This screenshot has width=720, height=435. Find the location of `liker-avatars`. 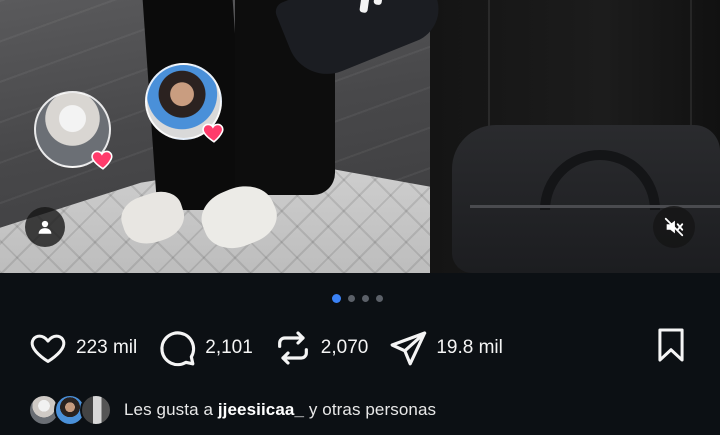

liker-avatars is located at coordinates (71, 410).